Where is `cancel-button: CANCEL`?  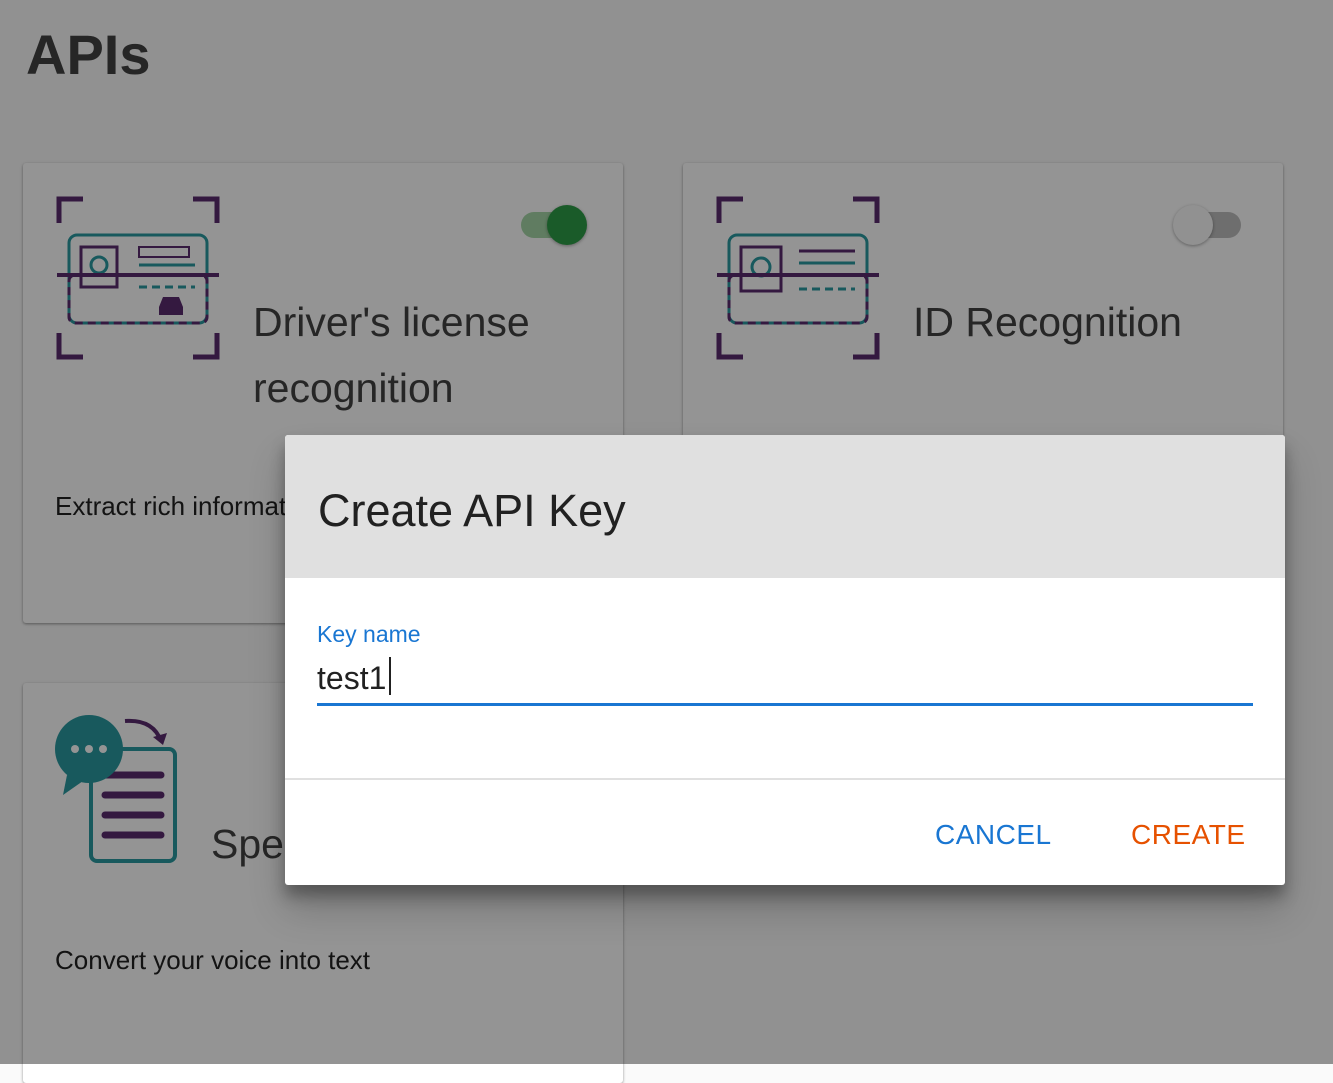 cancel-button: CANCEL is located at coordinates (993, 835).